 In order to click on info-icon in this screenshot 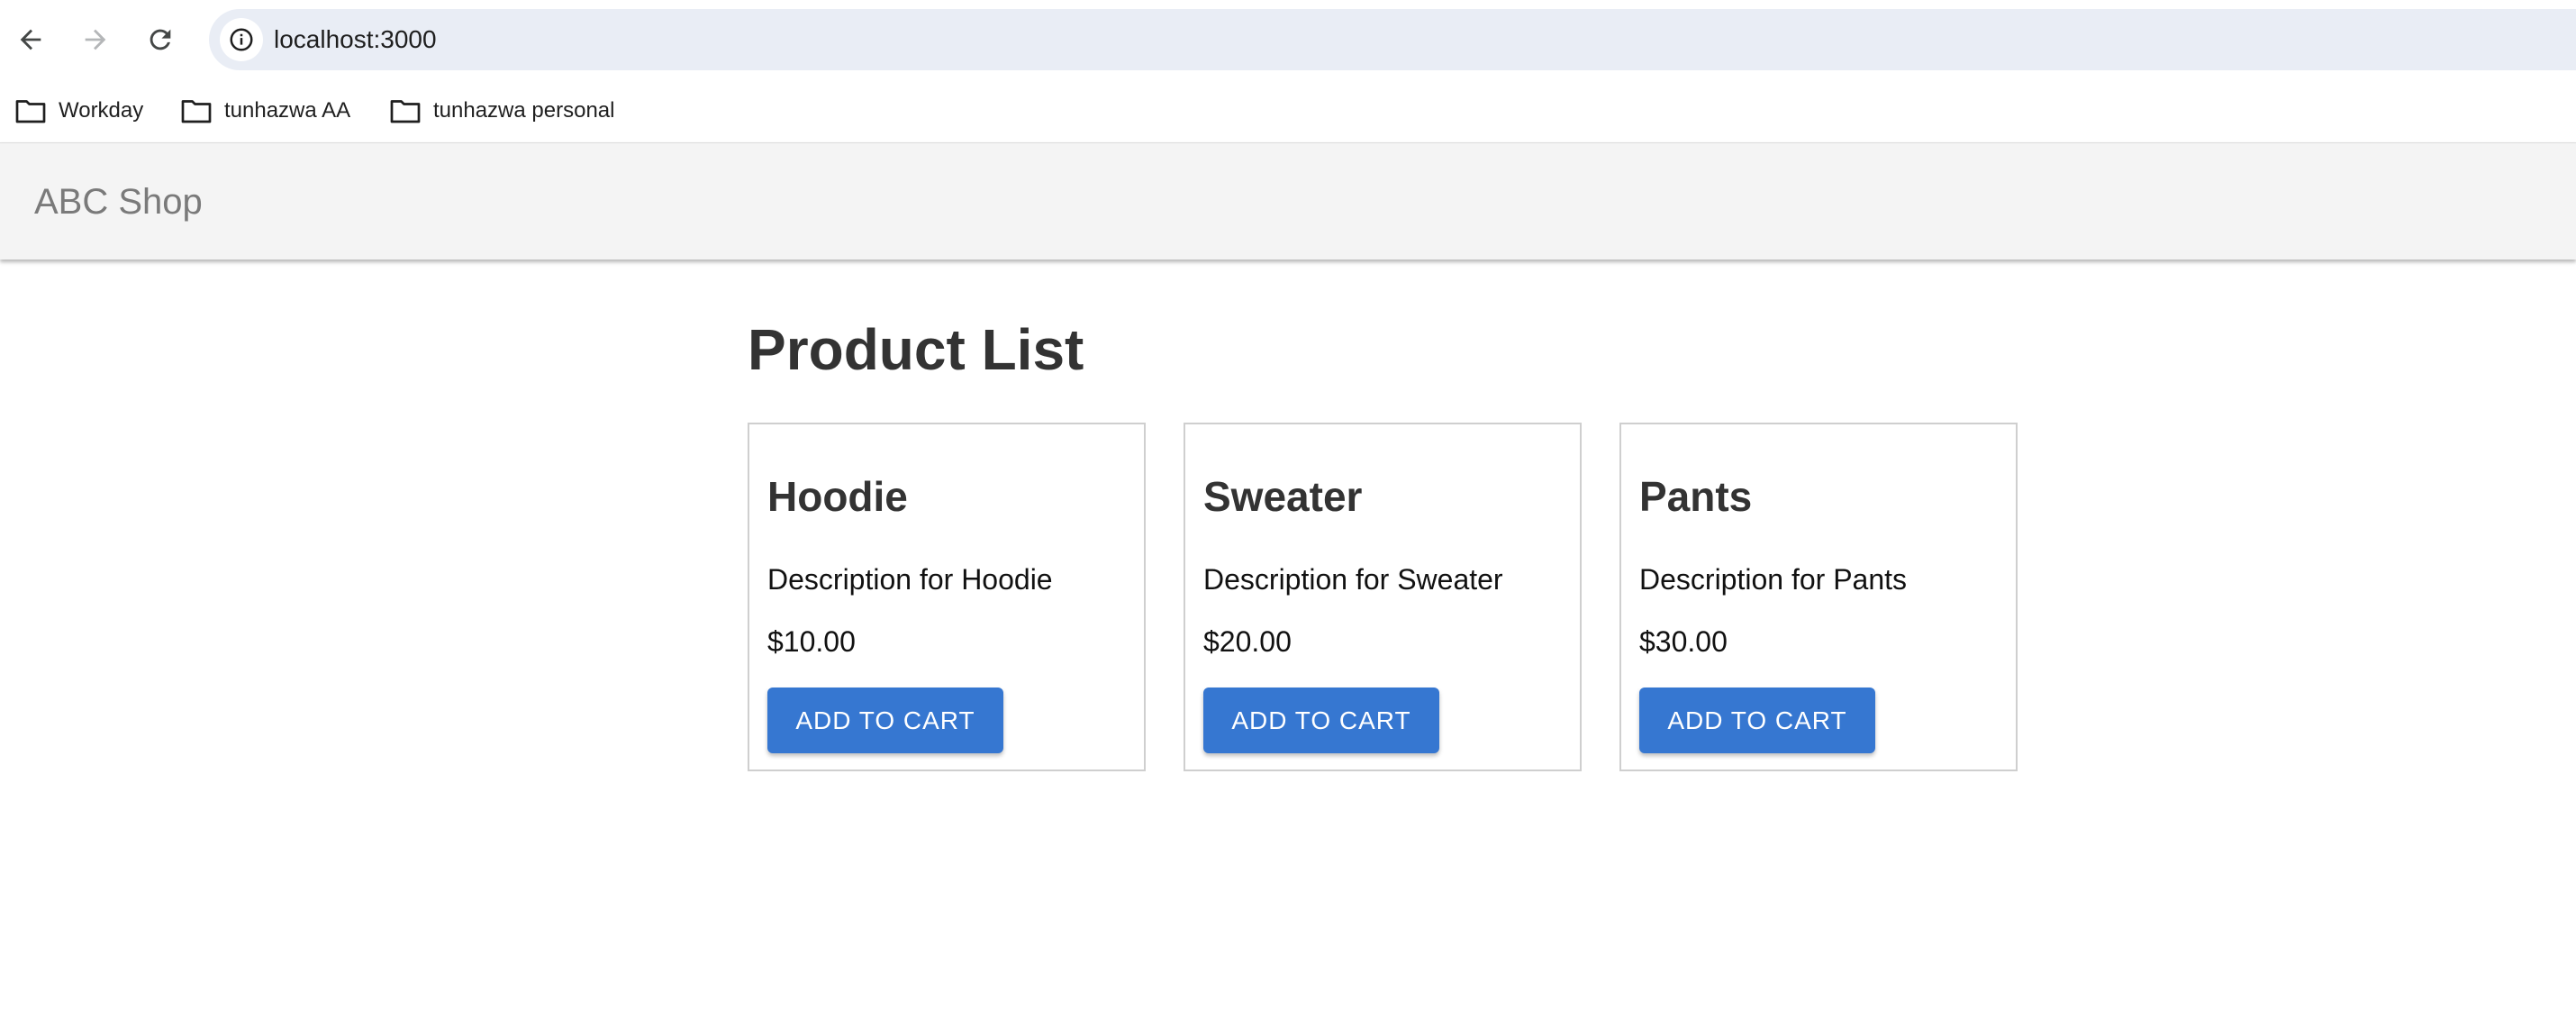, I will do `click(241, 39)`.